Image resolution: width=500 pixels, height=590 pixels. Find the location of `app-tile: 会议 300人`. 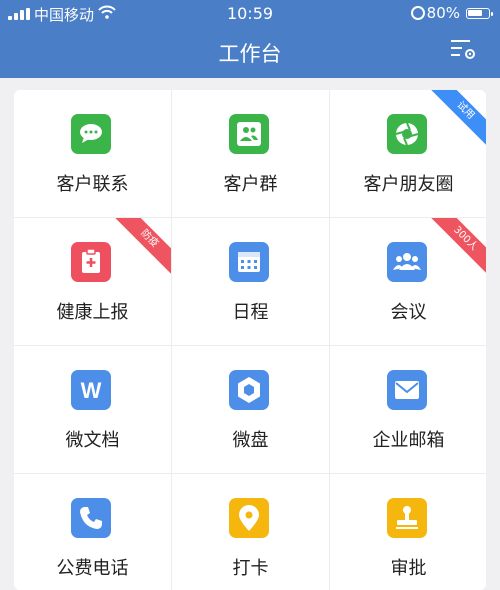

app-tile: 会议 300人 is located at coordinates (408, 282).